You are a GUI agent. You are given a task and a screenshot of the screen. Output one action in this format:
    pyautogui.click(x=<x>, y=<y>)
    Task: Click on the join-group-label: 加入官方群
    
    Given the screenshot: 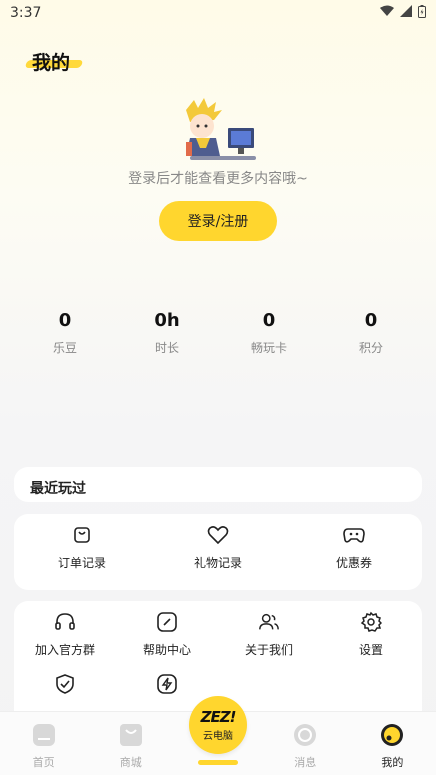 What is the action you would take?
    pyautogui.click(x=64, y=650)
    